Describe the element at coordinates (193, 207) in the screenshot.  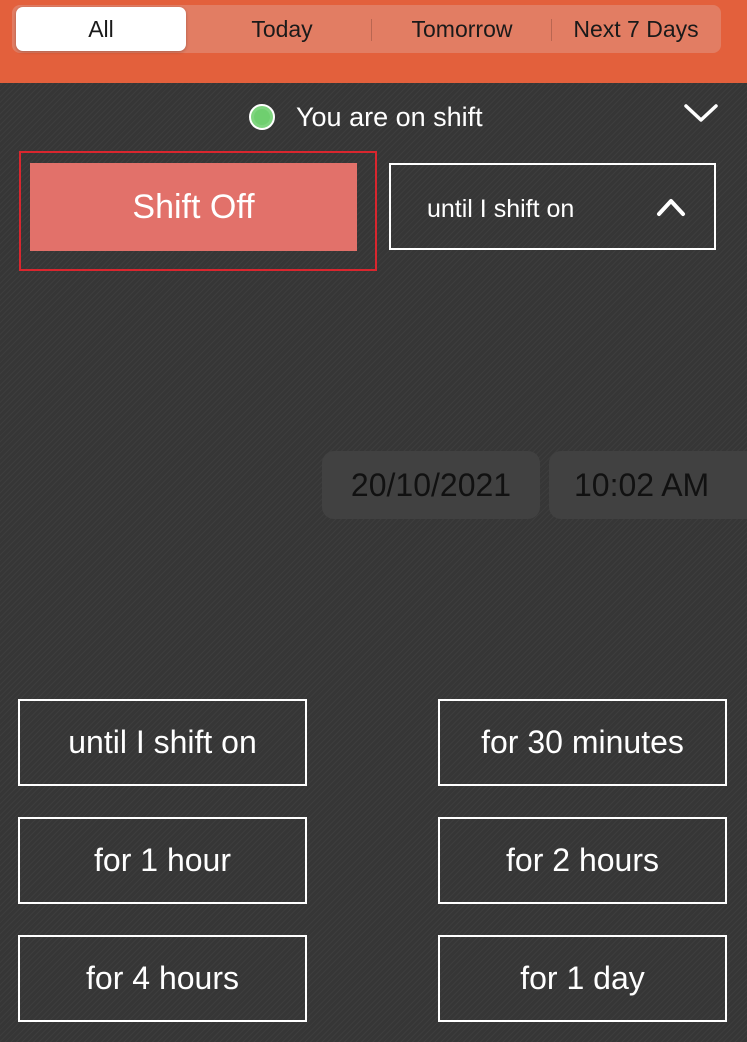
I see `shift-off-button: Shift Off` at that location.